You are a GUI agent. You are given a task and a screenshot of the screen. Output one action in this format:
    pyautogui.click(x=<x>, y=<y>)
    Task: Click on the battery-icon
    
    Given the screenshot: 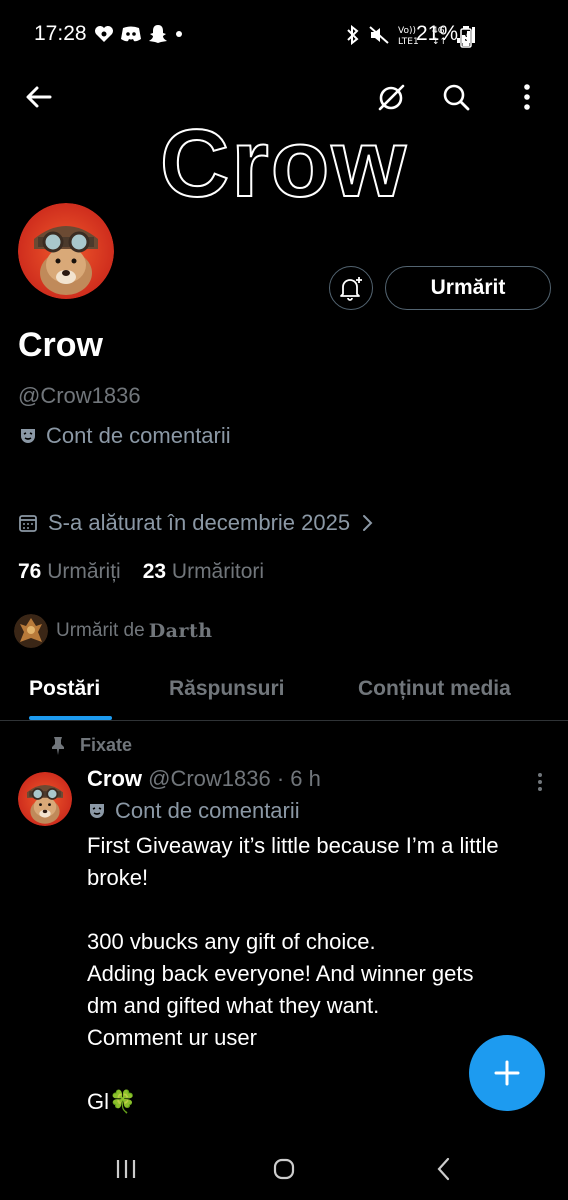 What is the action you would take?
    pyautogui.click(x=466, y=37)
    